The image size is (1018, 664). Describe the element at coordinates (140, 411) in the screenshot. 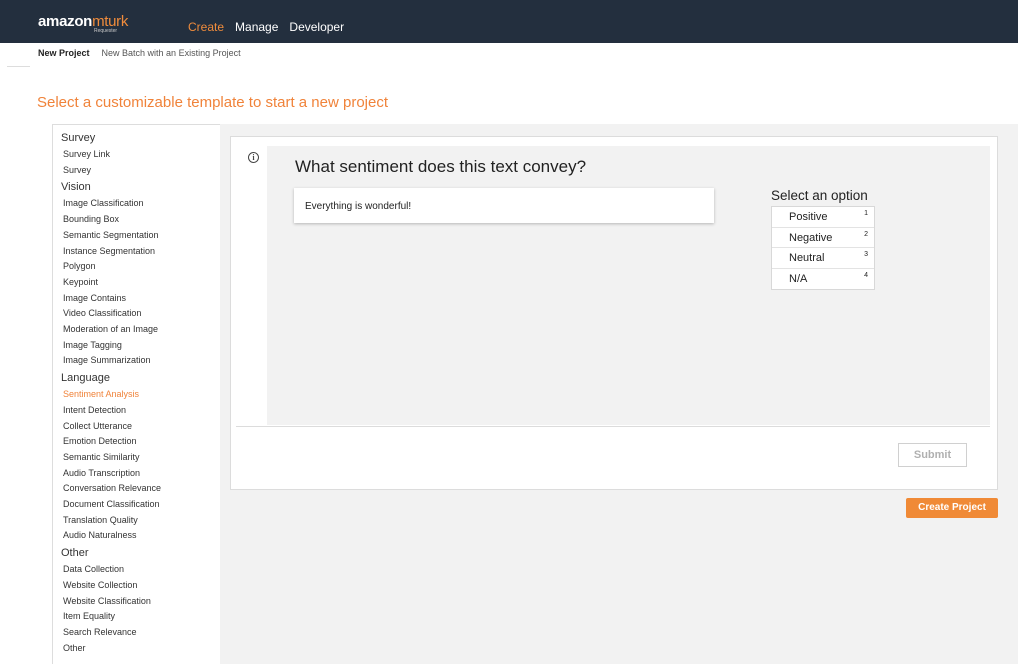

I see `template-item: Intent Detection` at that location.